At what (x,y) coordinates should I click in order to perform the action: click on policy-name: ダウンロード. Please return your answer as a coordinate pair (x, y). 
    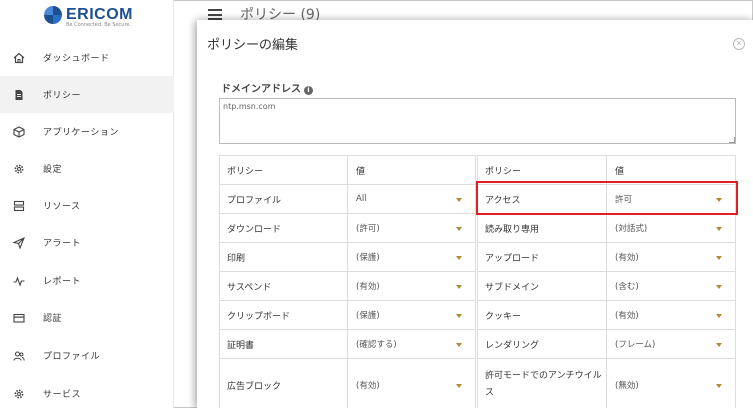
    Looking at the image, I should click on (284, 228).